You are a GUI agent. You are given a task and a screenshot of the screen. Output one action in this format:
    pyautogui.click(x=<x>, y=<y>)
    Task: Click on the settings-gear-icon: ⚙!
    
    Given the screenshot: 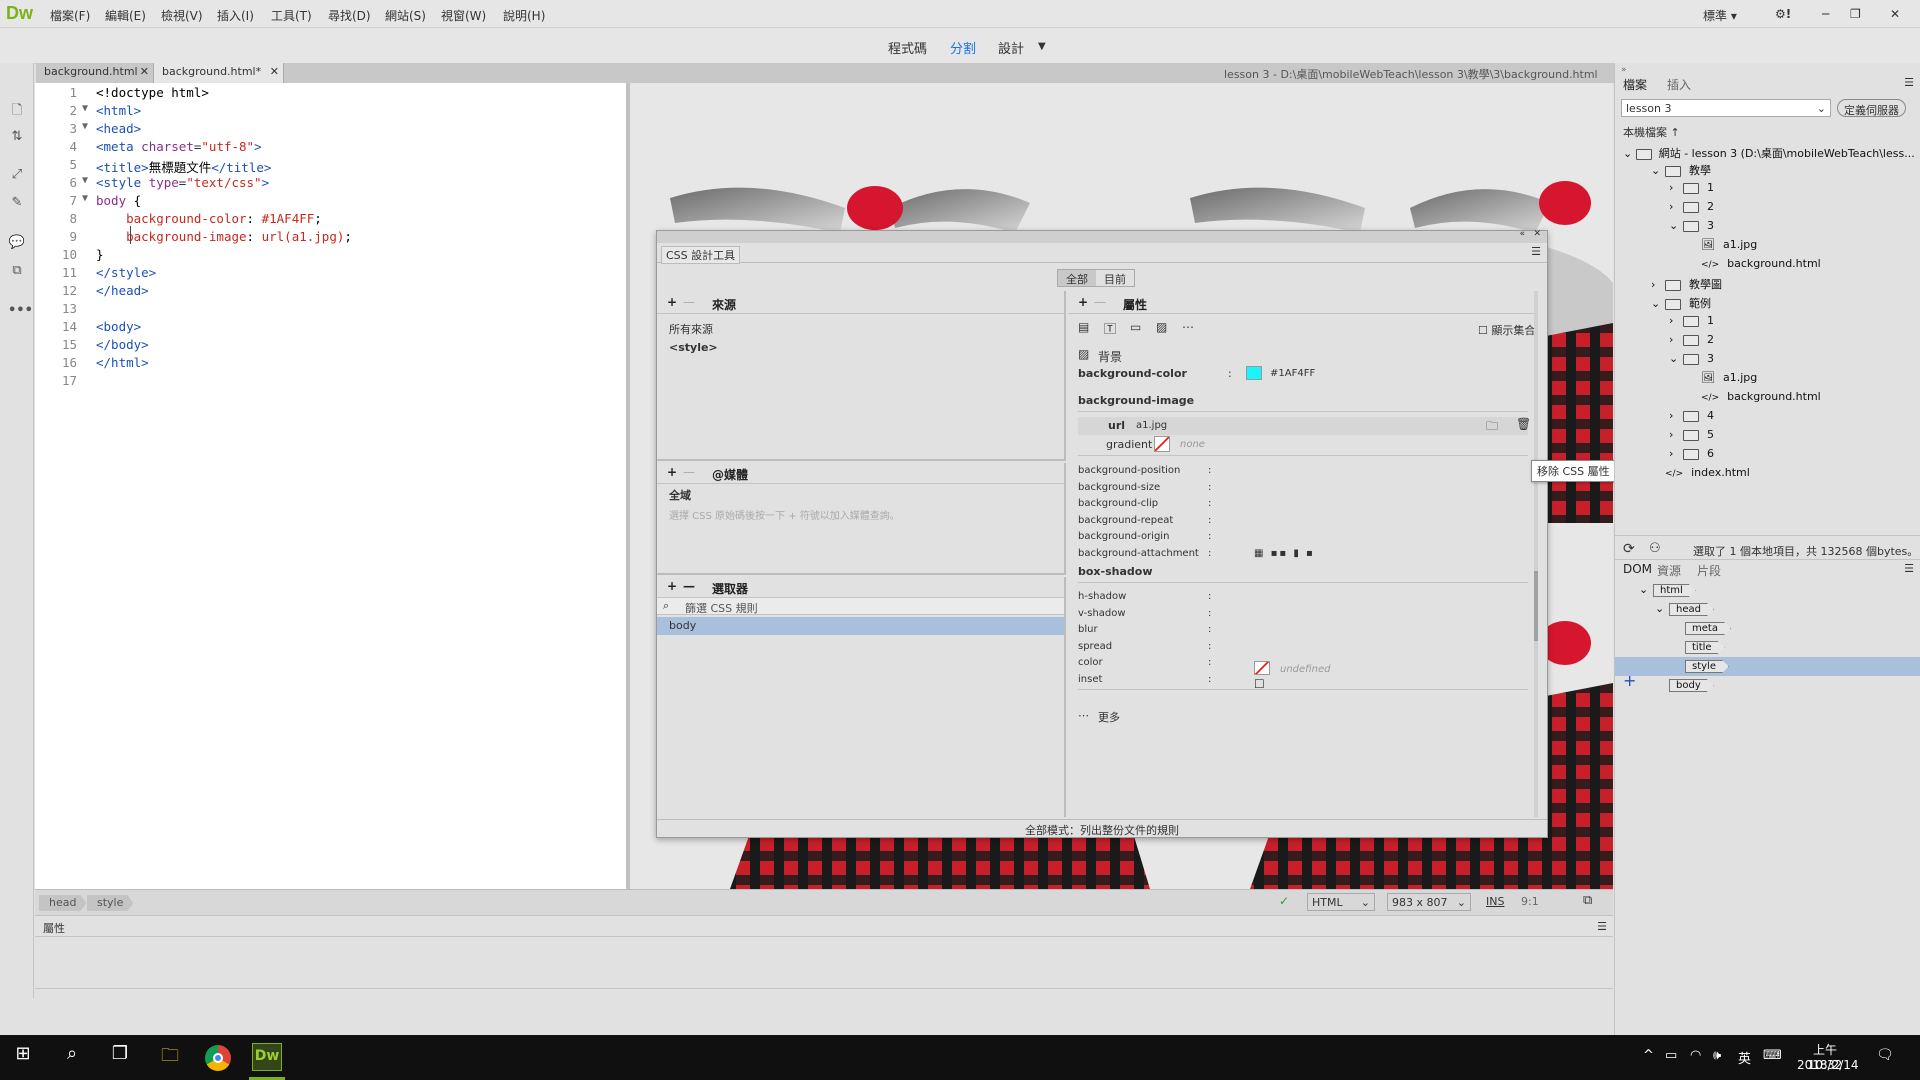 What is the action you would take?
    pyautogui.click(x=1783, y=14)
    